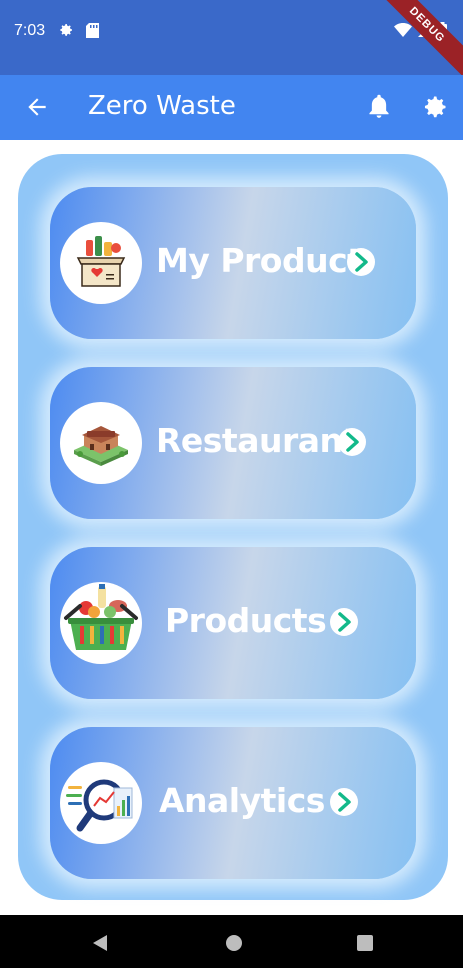 This screenshot has width=463, height=968. I want to click on menu-card-products: Products, so click(233, 623).